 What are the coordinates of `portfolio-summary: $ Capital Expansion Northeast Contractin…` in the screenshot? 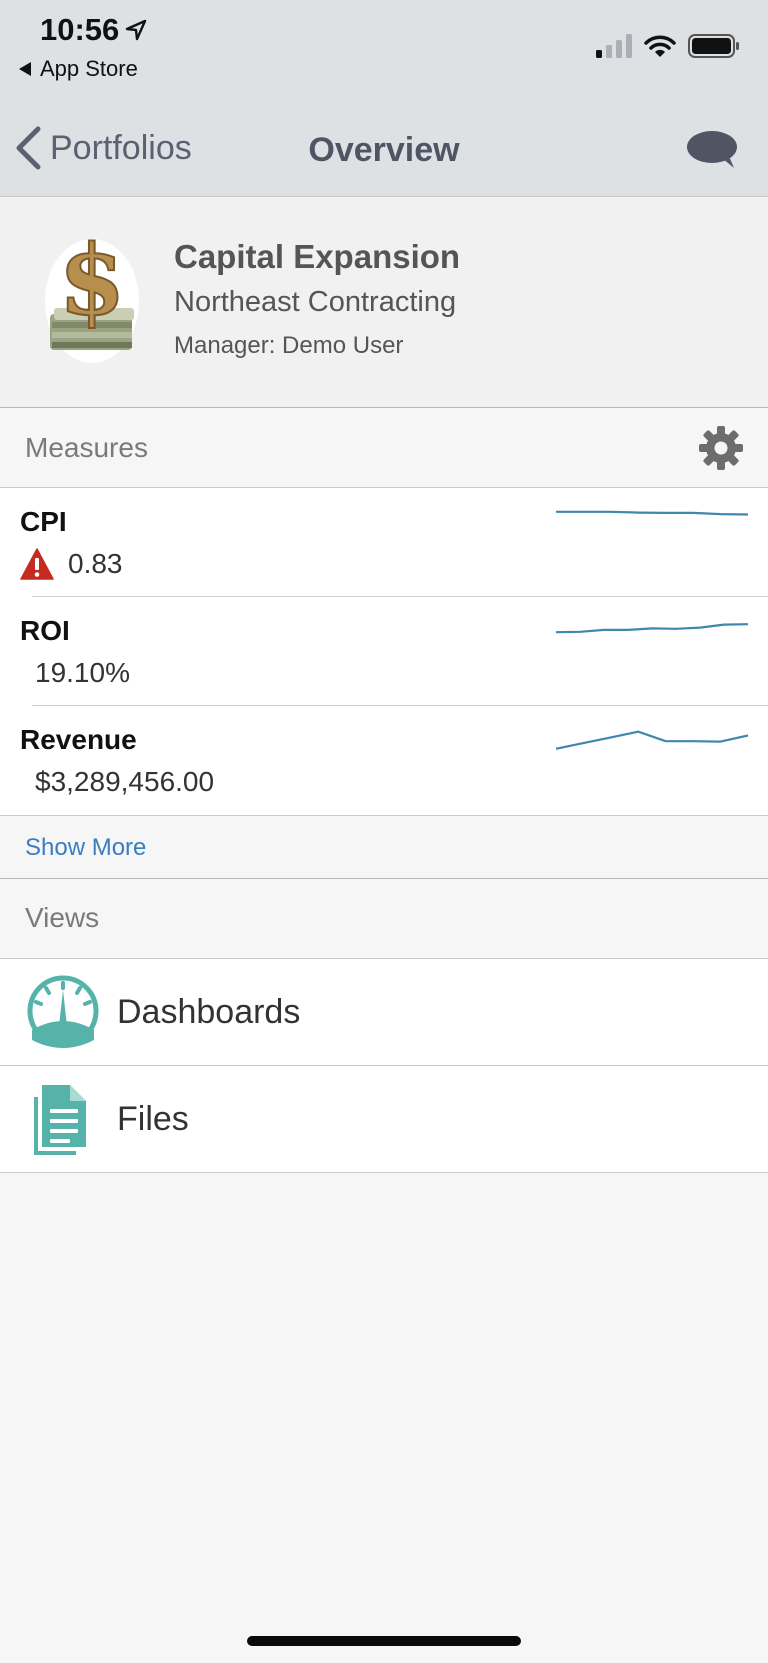 It's located at (384, 303).